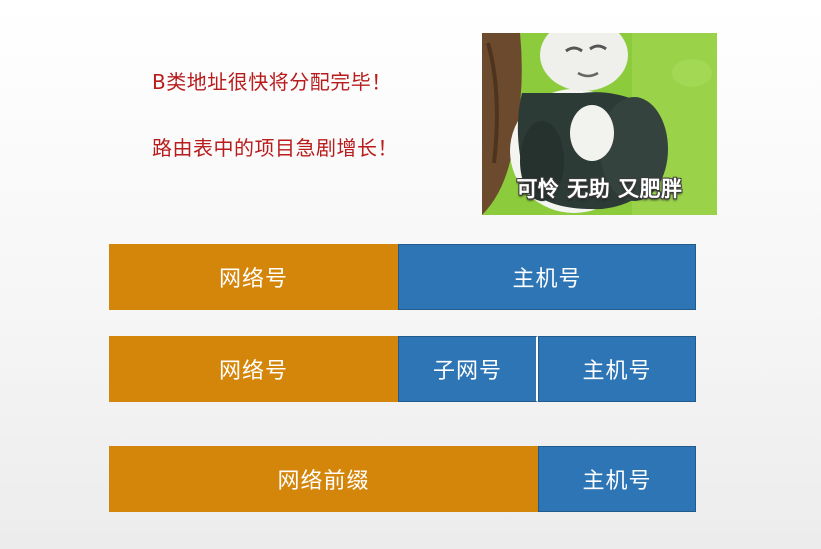  I want to click on panda-meme-image: 可怜 无助 又肥胖, so click(599, 124).